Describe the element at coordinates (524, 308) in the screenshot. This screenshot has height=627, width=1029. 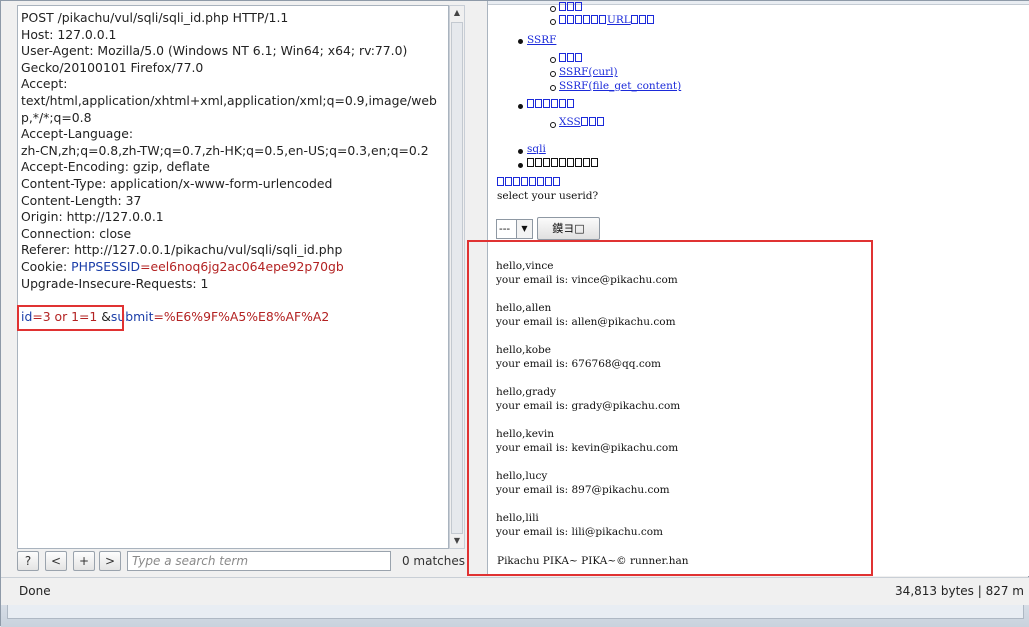
I see `result-greeting: hello,allen` at that location.